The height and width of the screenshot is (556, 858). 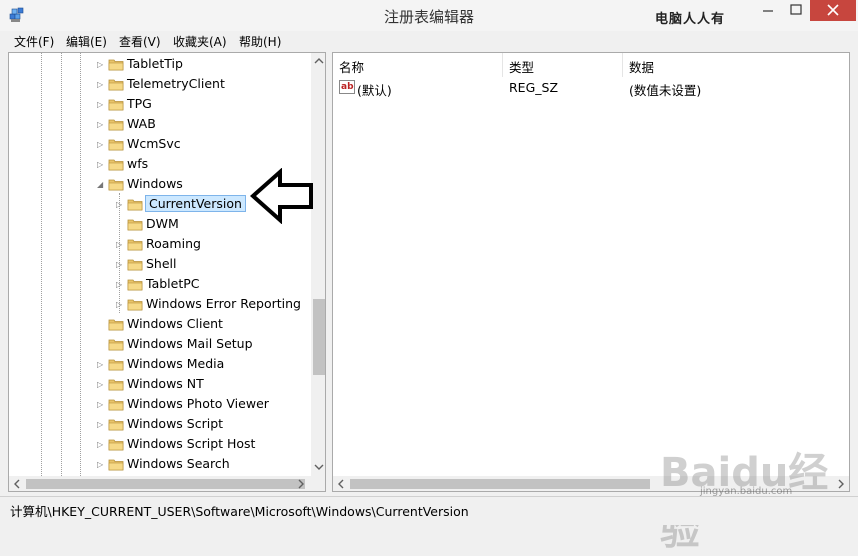 I want to click on menu-help: 帮助(H), so click(x=260, y=41).